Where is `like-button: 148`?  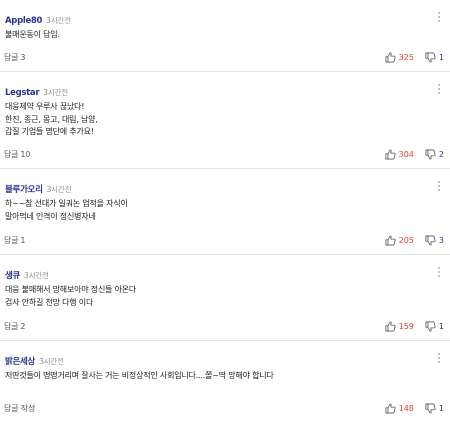
like-button: 148 is located at coordinates (399, 408).